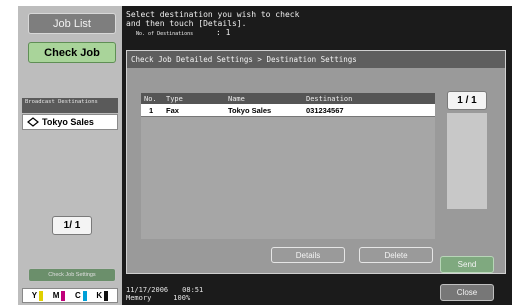 This screenshot has height=305, width=512. Describe the element at coordinates (186, 23) in the screenshot. I see `message-line-2: and then touch [Details].` at that location.